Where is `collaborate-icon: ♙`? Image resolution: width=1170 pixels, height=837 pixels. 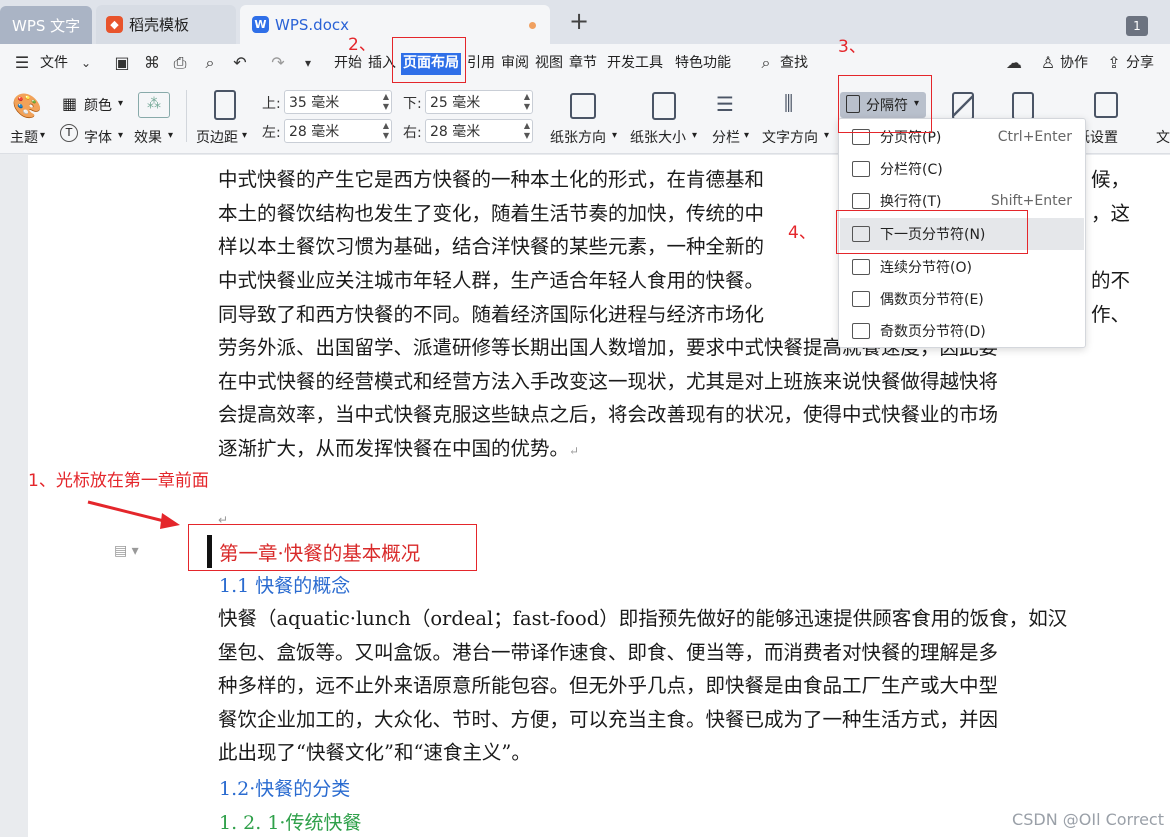
collaborate-icon: ♙ is located at coordinates (1048, 63).